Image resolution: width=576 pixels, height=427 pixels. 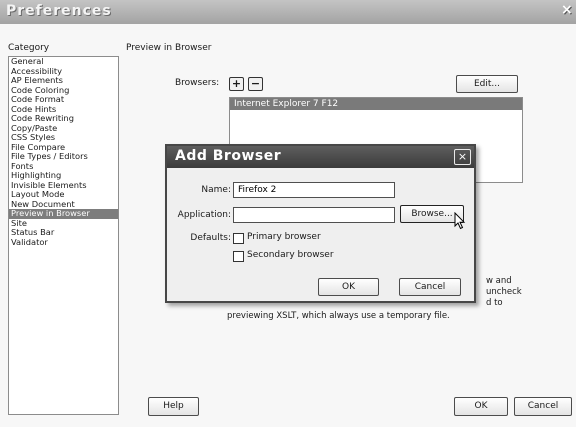 What do you see at coordinates (59, 11) in the screenshot?
I see `window-title: Preferences` at bounding box center [59, 11].